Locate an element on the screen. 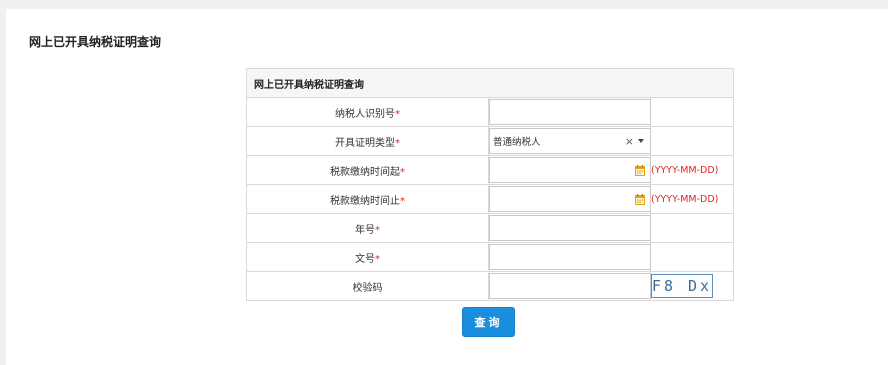  form-row-verification-code: 校验码 F8 Dx is located at coordinates (490, 286).